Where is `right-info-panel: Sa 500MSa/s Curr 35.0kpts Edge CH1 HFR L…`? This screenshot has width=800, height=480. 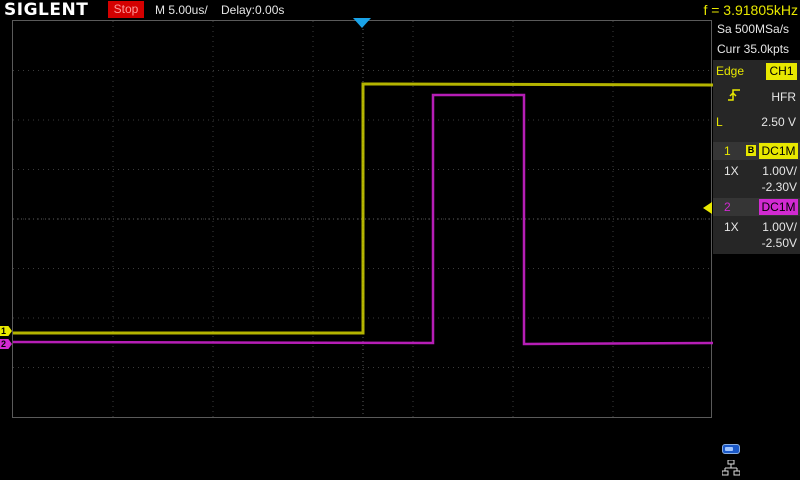 right-info-panel: Sa 500MSa/s Curr 35.0kpts Edge CH1 HFR L… is located at coordinates (756, 250).